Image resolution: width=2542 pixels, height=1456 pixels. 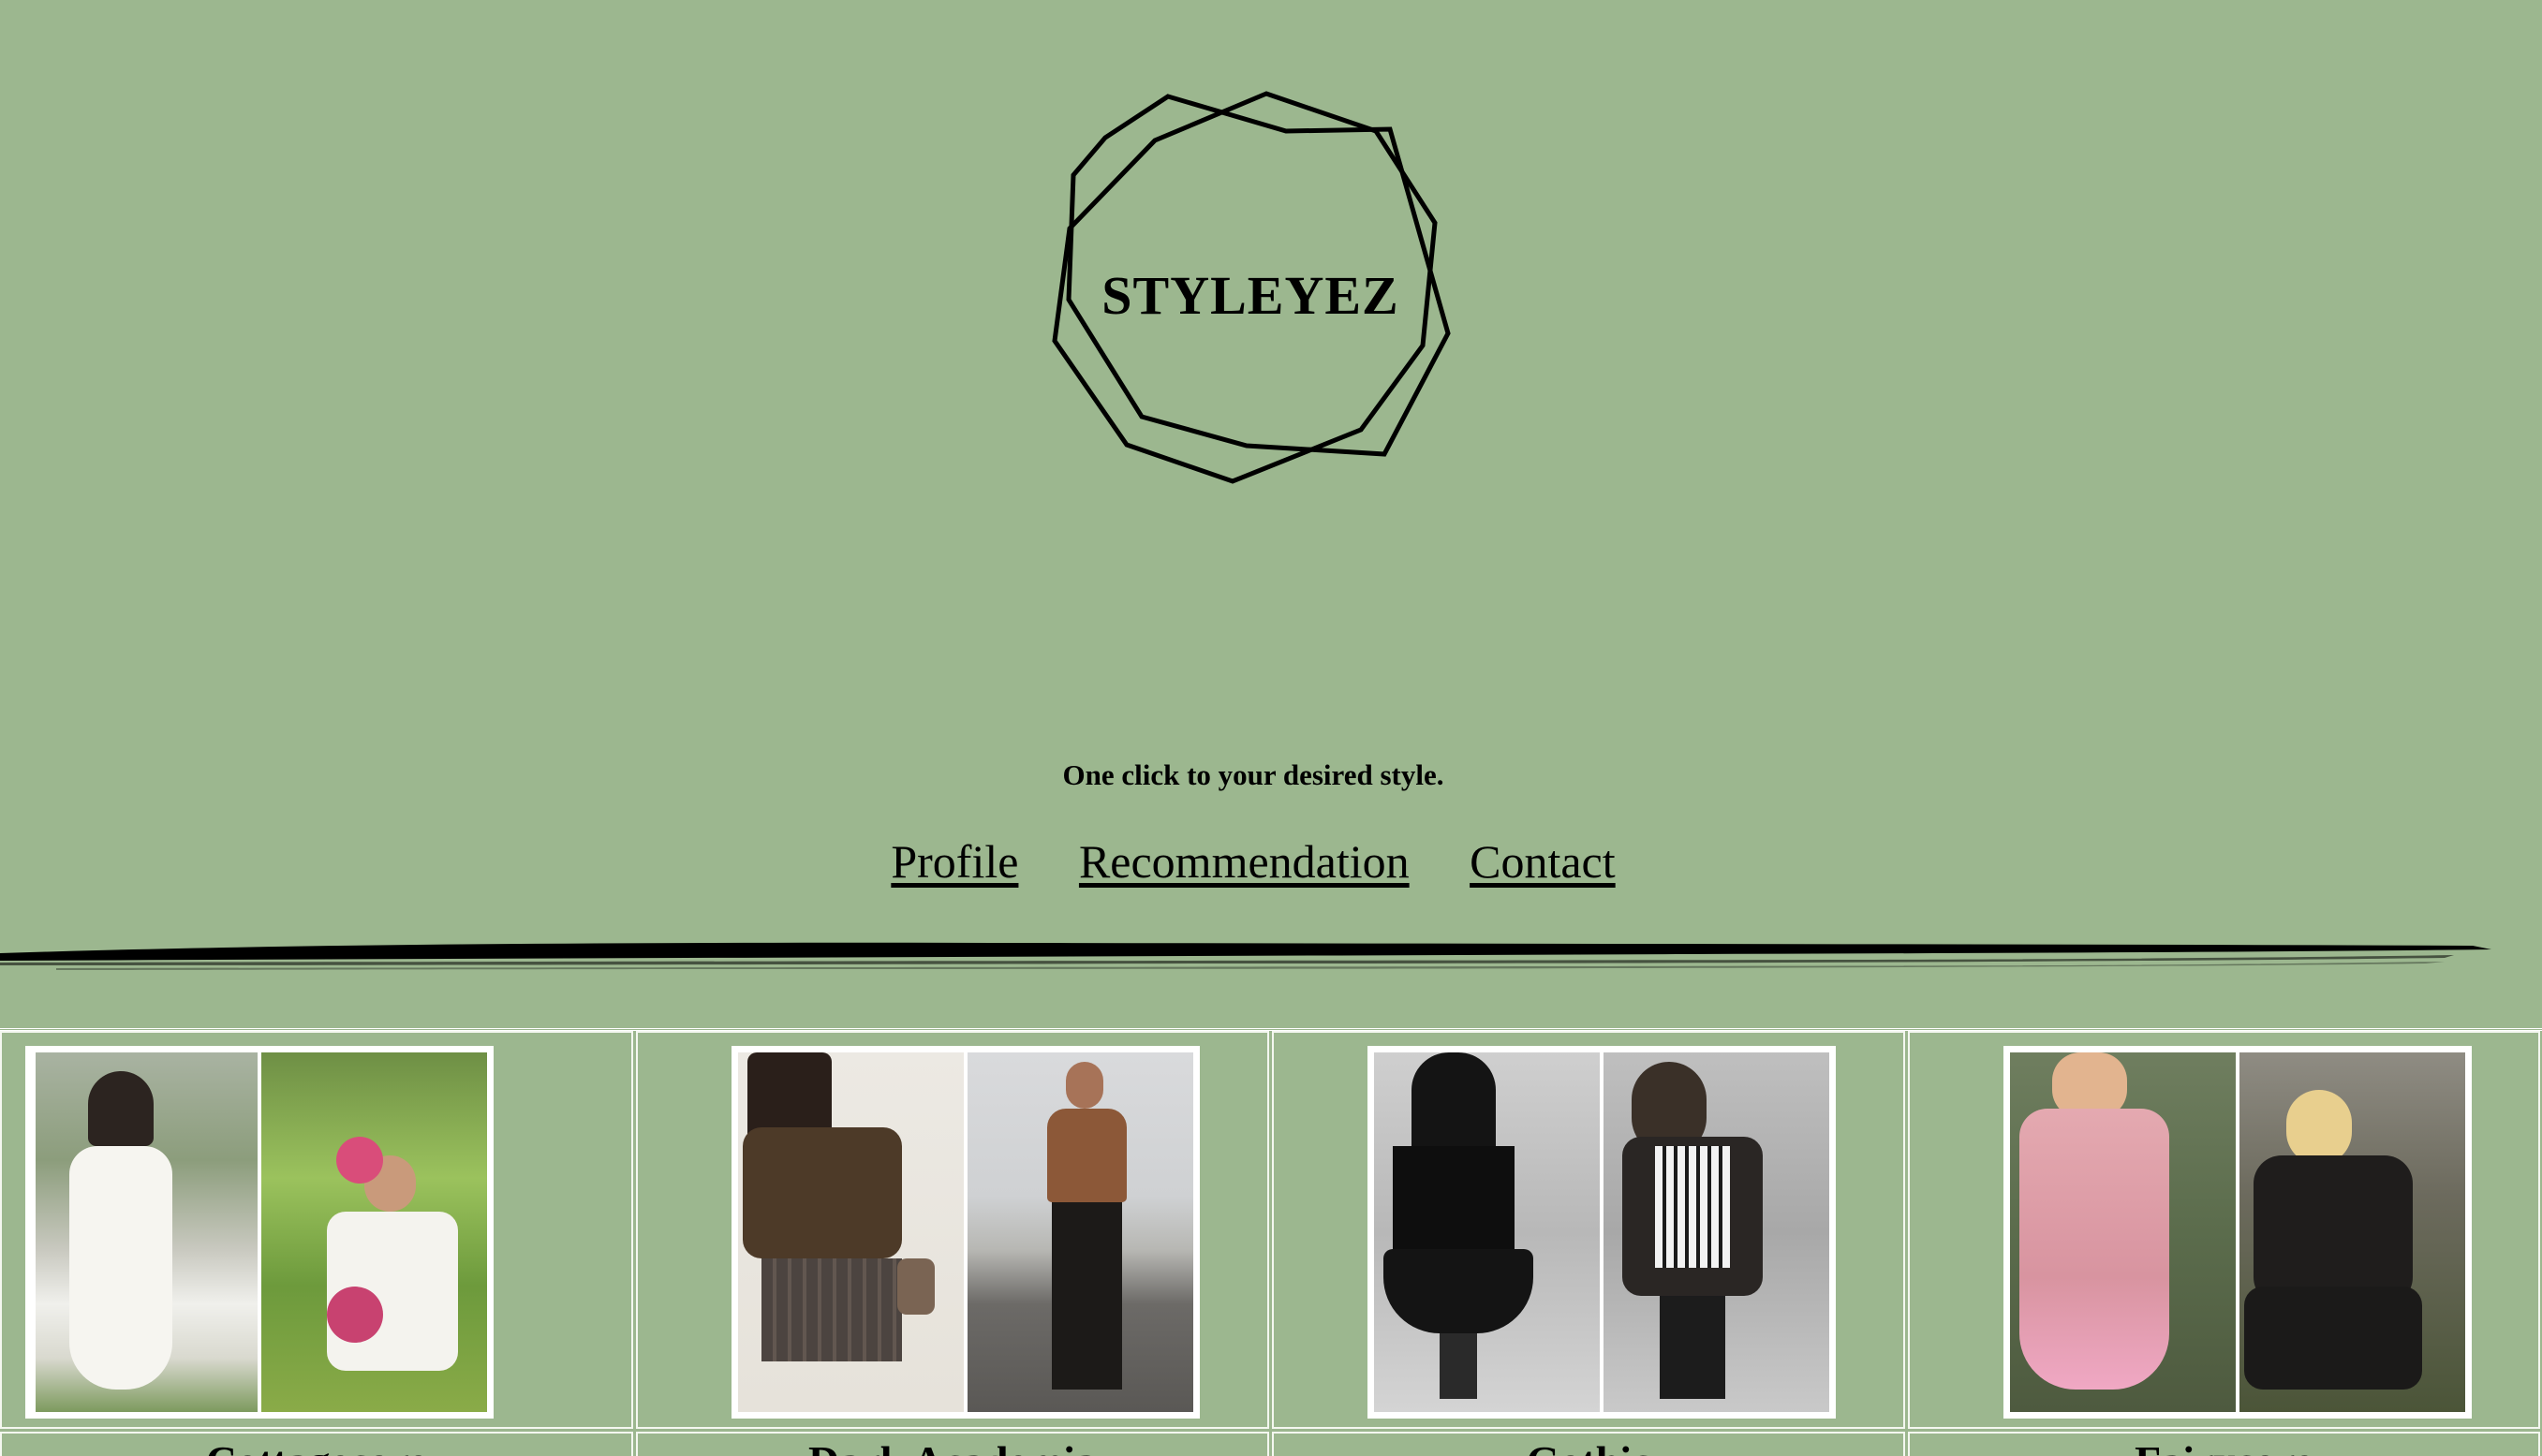 I want to click on category-card-dark-academia, so click(x=952, y=1230).